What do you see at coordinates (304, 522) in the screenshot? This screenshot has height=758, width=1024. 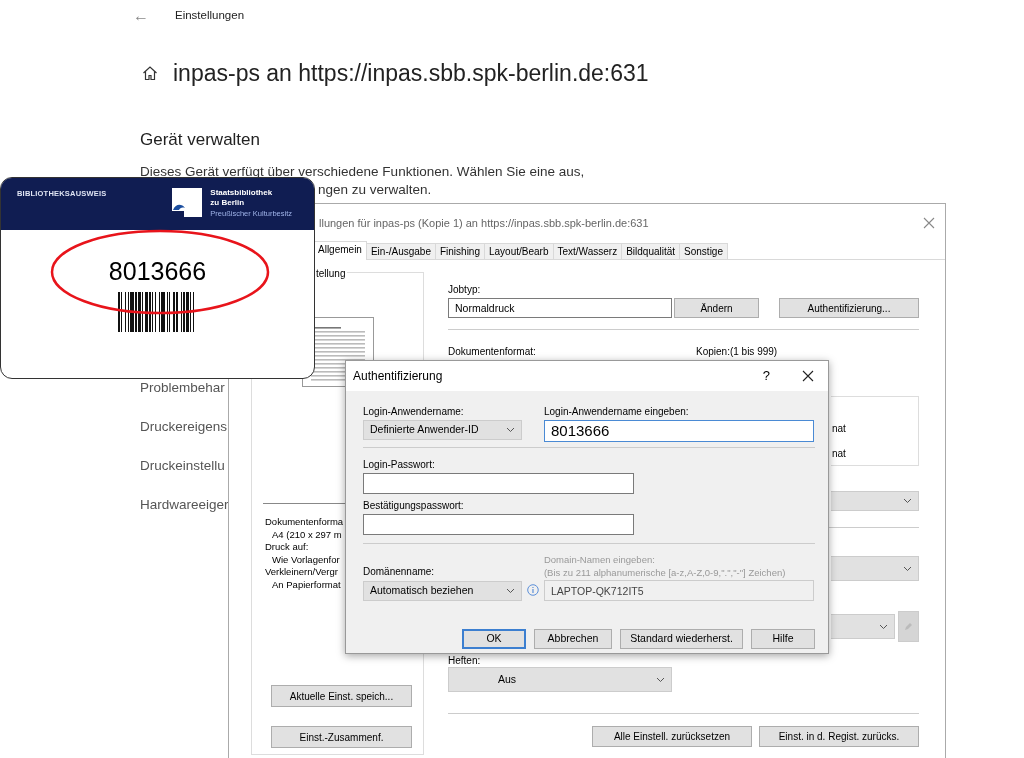 I see `summary-text: Dokumentenforma` at bounding box center [304, 522].